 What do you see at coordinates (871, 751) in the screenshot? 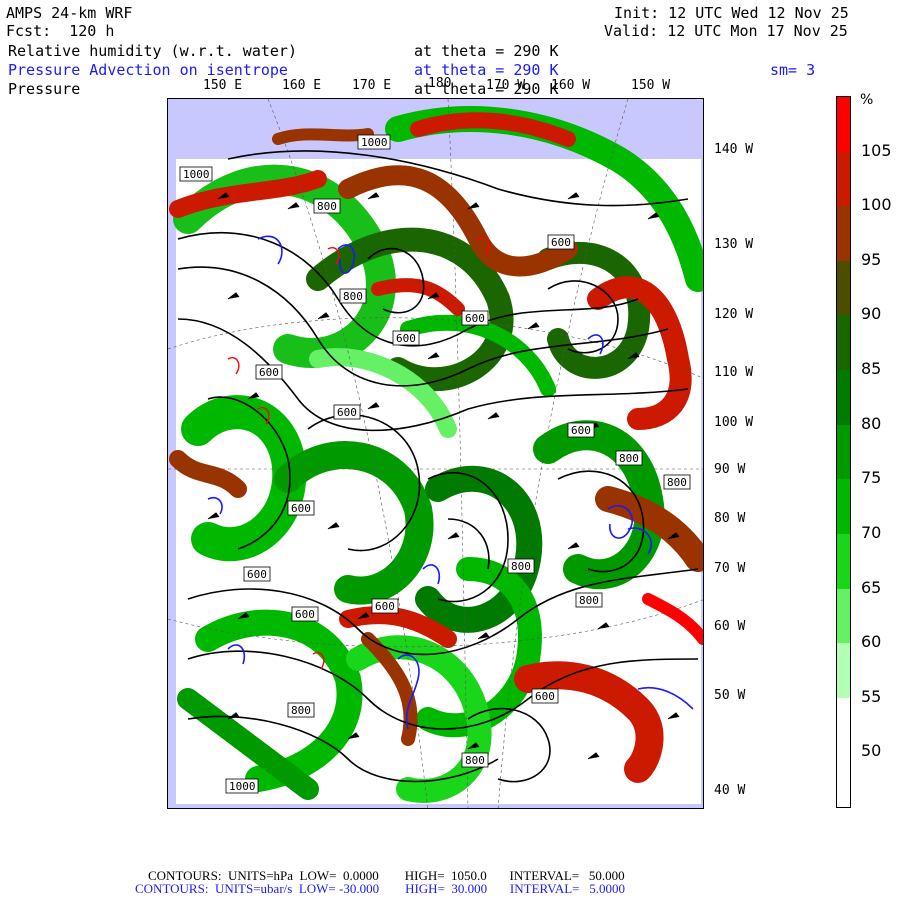
I see `colorbar-label: 50` at bounding box center [871, 751].